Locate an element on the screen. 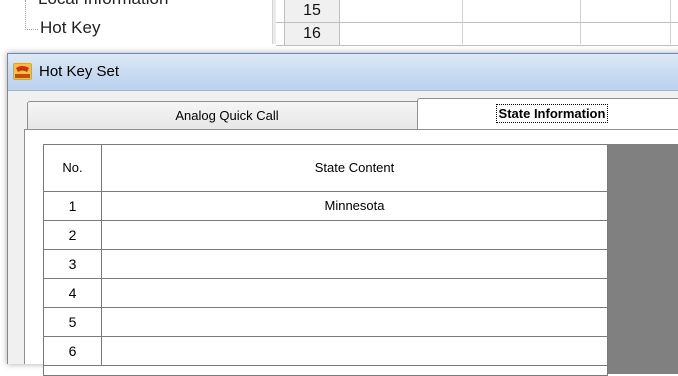  dialog-title: Hot Key Set is located at coordinates (79, 71).